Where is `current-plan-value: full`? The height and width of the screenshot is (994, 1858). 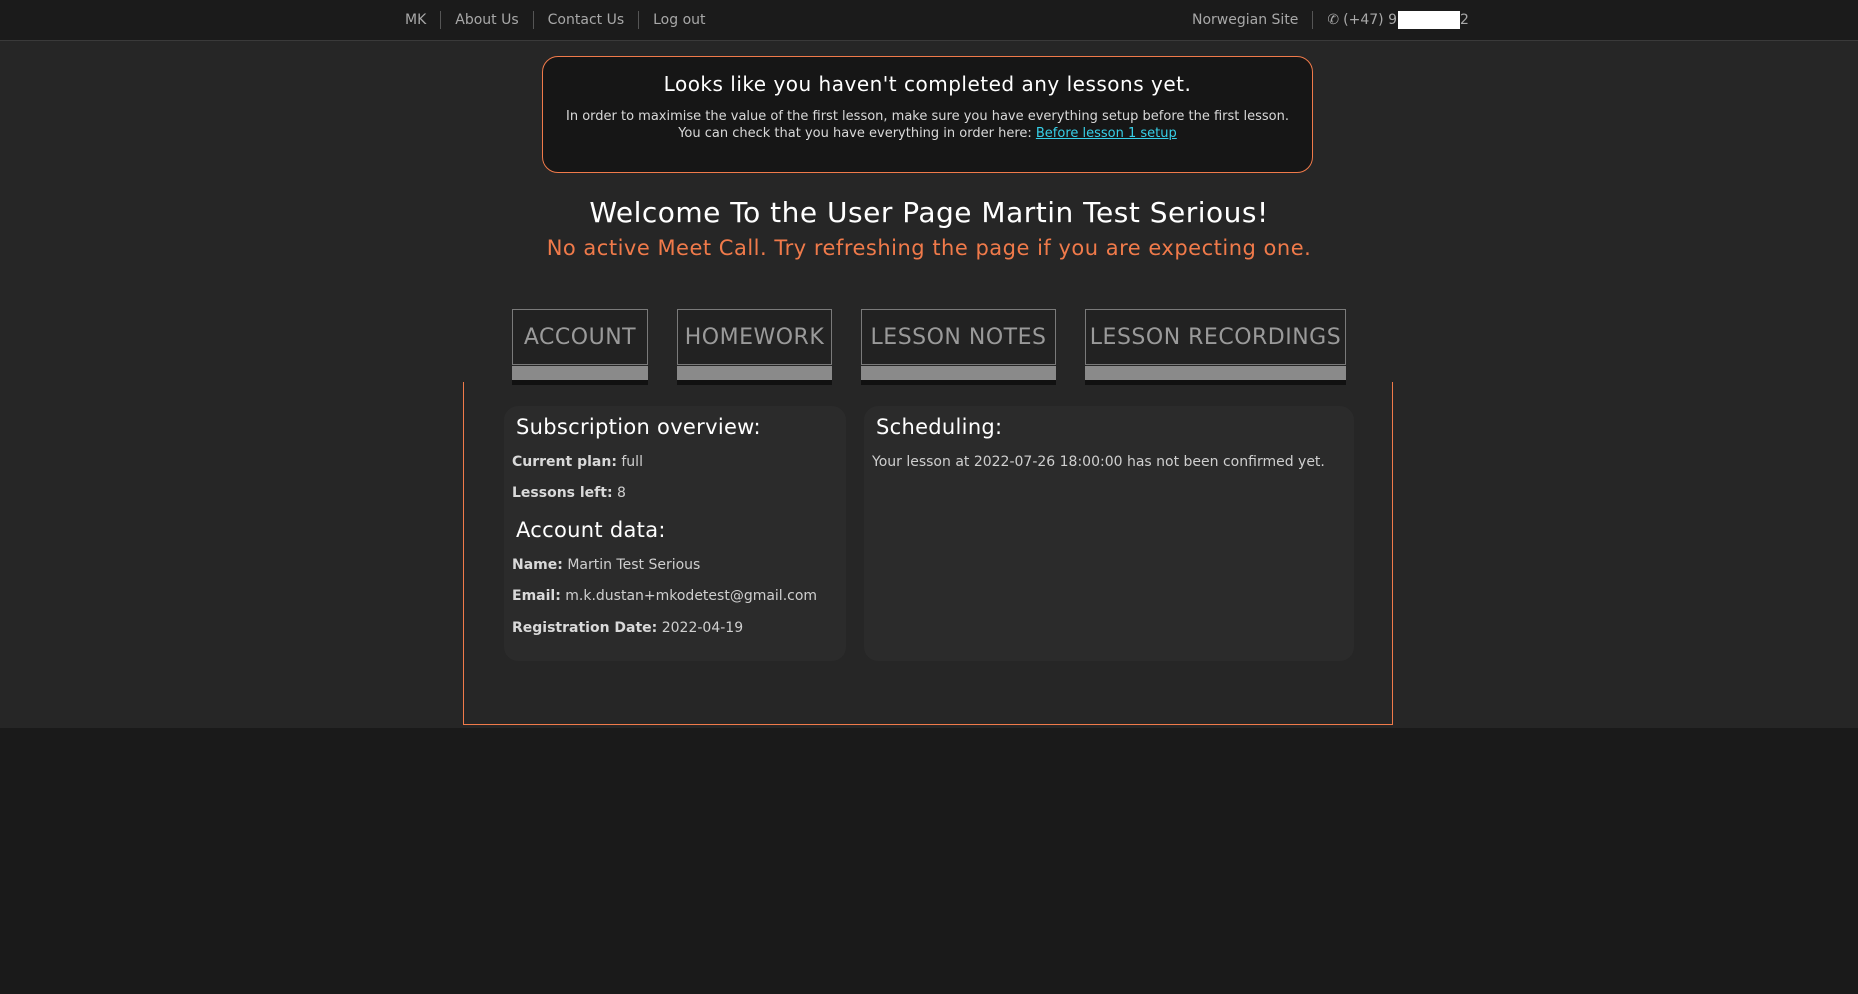 current-plan-value: full is located at coordinates (632, 462).